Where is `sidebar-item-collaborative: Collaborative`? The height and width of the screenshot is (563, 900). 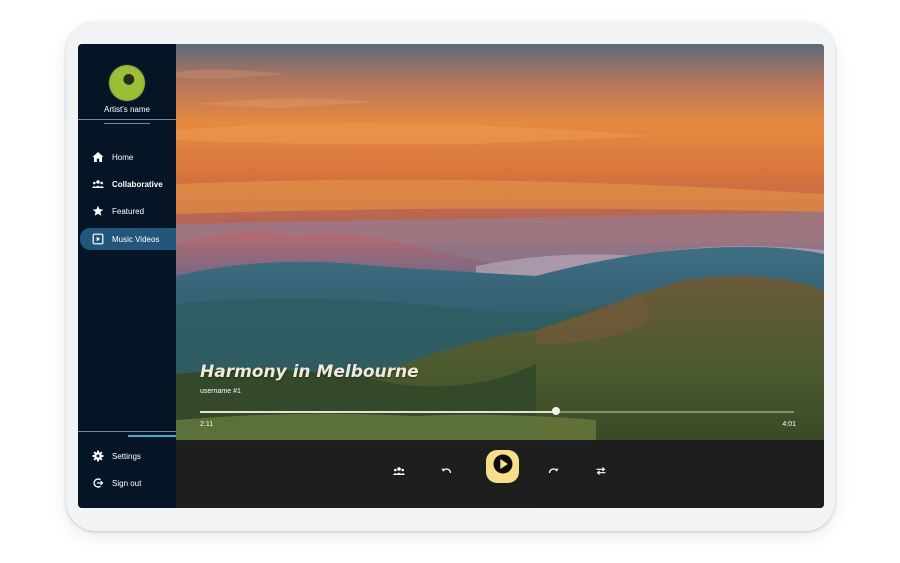 sidebar-item-collaborative: Collaborative is located at coordinates (127, 184).